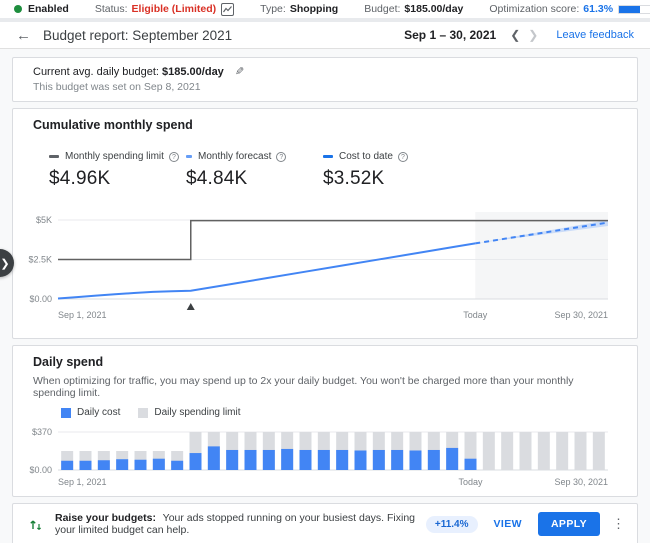 This screenshot has width=650, height=543. What do you see at coordinates (328, 156) in the screenshot?
I see `cost-to-date-swatch-icon` at bounding box center [328, 156].